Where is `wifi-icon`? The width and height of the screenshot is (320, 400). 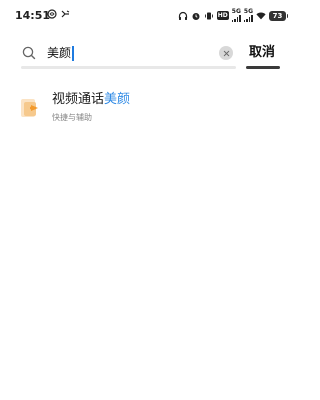
wifi-icon is located at coordinates (261, 15).